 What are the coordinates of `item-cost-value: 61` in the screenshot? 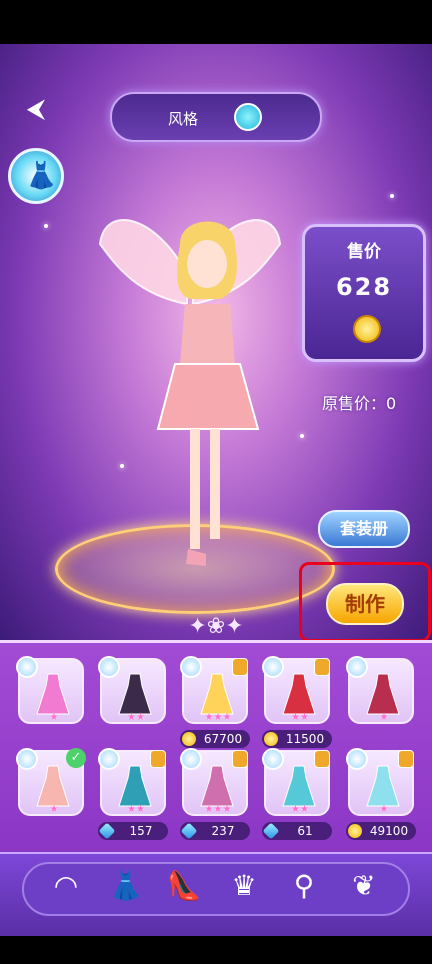 It's located at (305, 831).